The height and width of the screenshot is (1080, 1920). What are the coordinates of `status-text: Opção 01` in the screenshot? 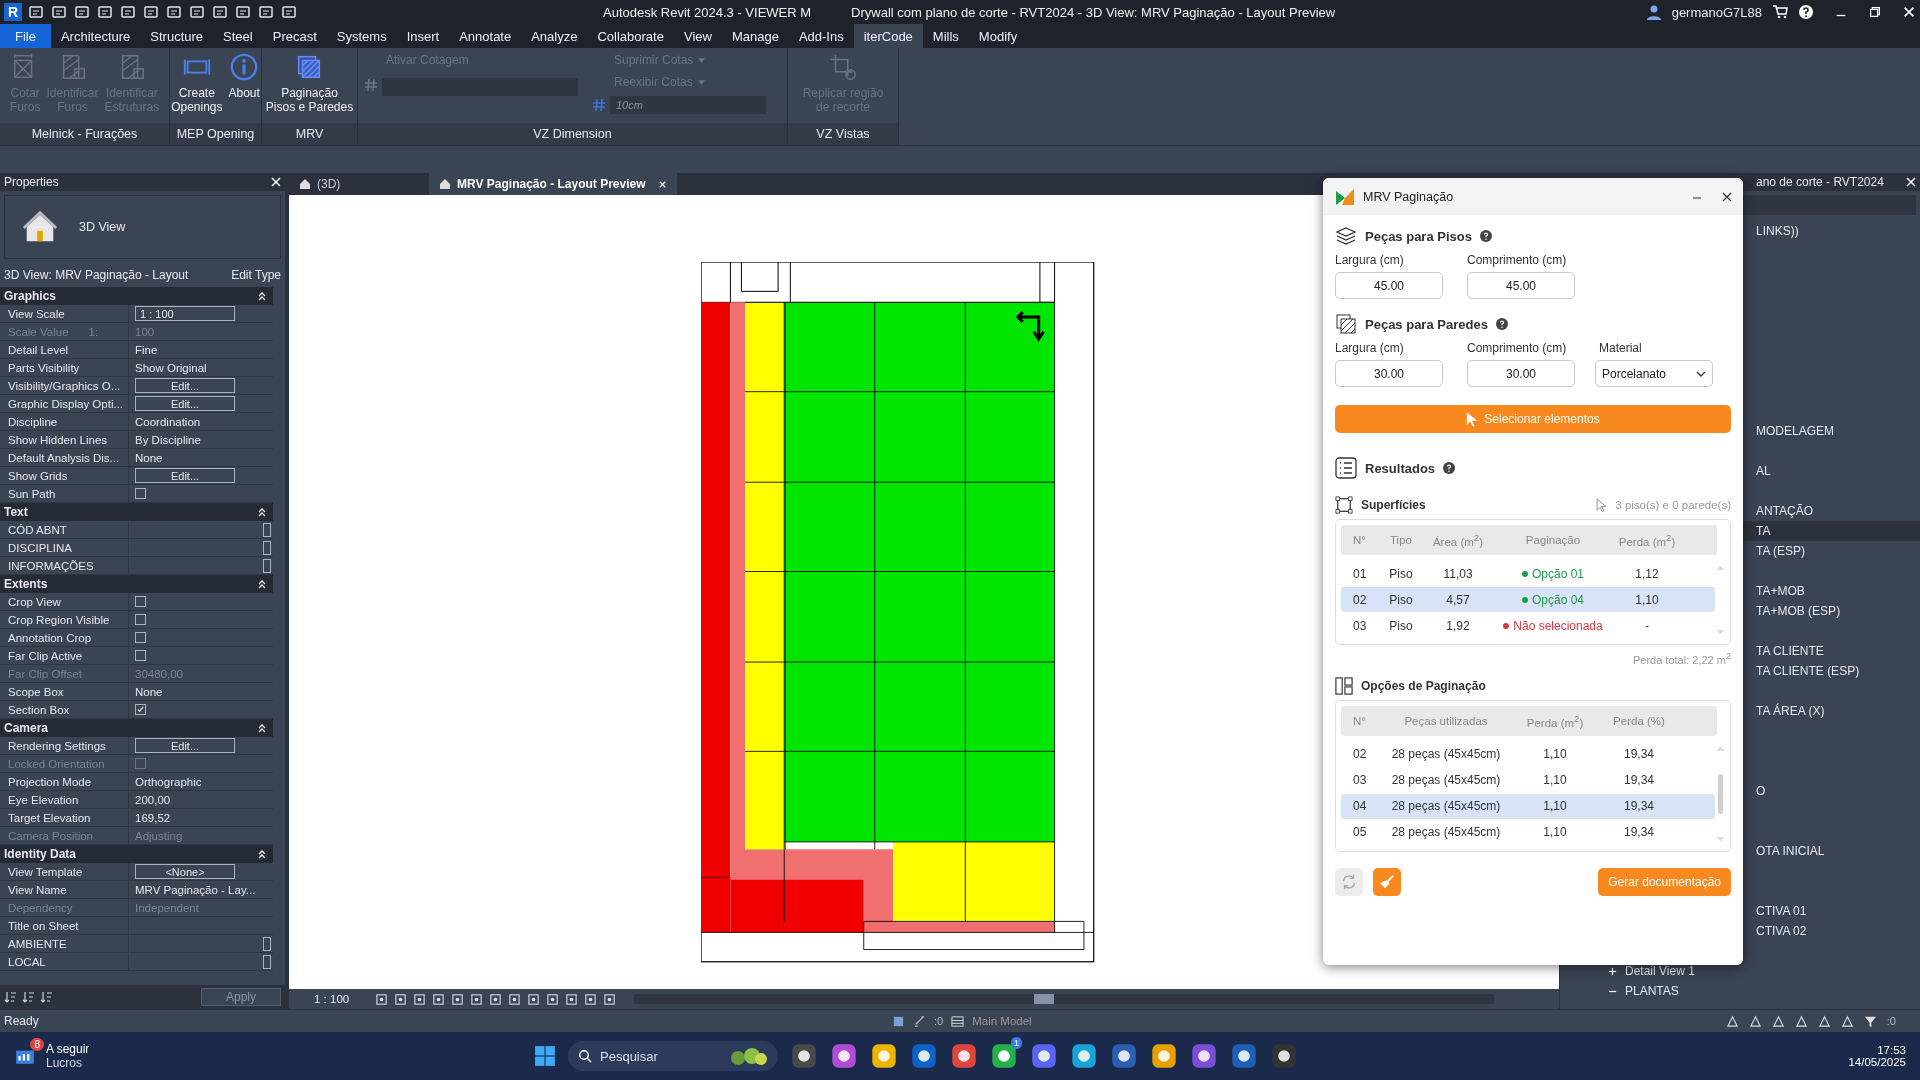 It's located at (1557, 573).